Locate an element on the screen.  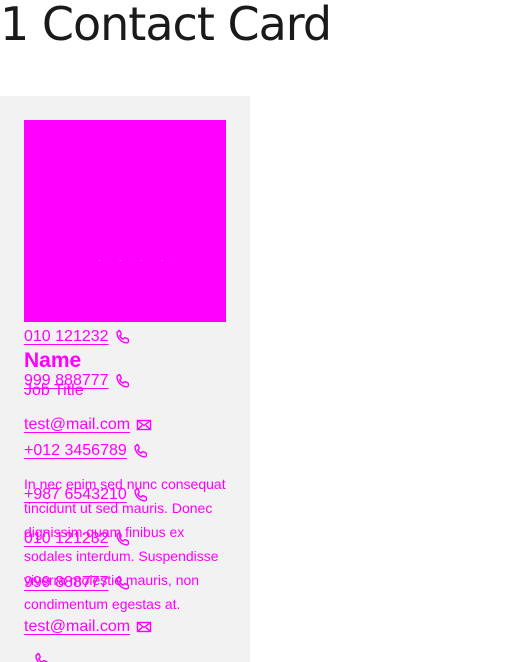
contact-name: Name is located at coordinates (53, 360).